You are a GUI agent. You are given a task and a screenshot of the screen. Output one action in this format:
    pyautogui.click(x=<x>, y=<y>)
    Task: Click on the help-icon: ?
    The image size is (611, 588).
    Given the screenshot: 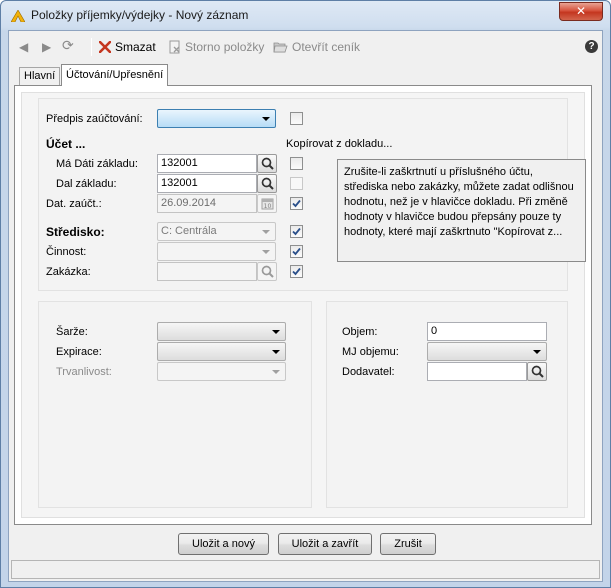 What is the action you would take?
    pyautogui.click(x=591, y=46)
    